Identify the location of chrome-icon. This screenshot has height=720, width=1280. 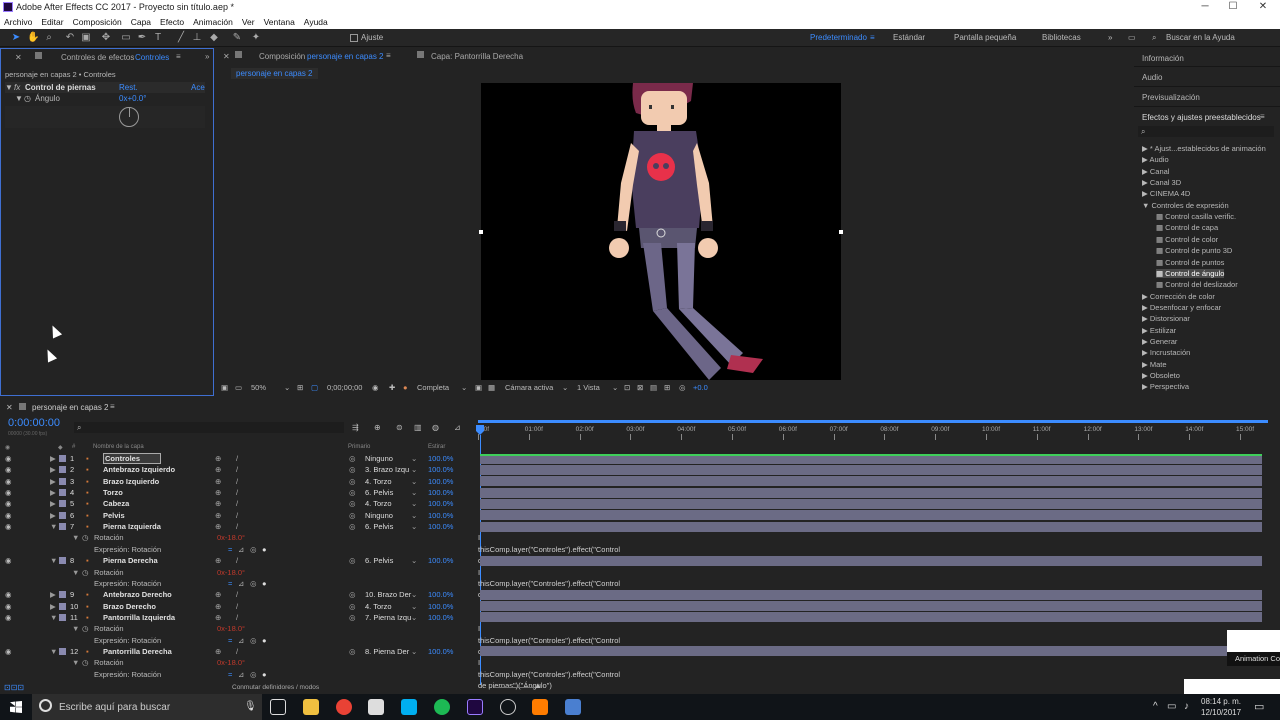
(344, 707).